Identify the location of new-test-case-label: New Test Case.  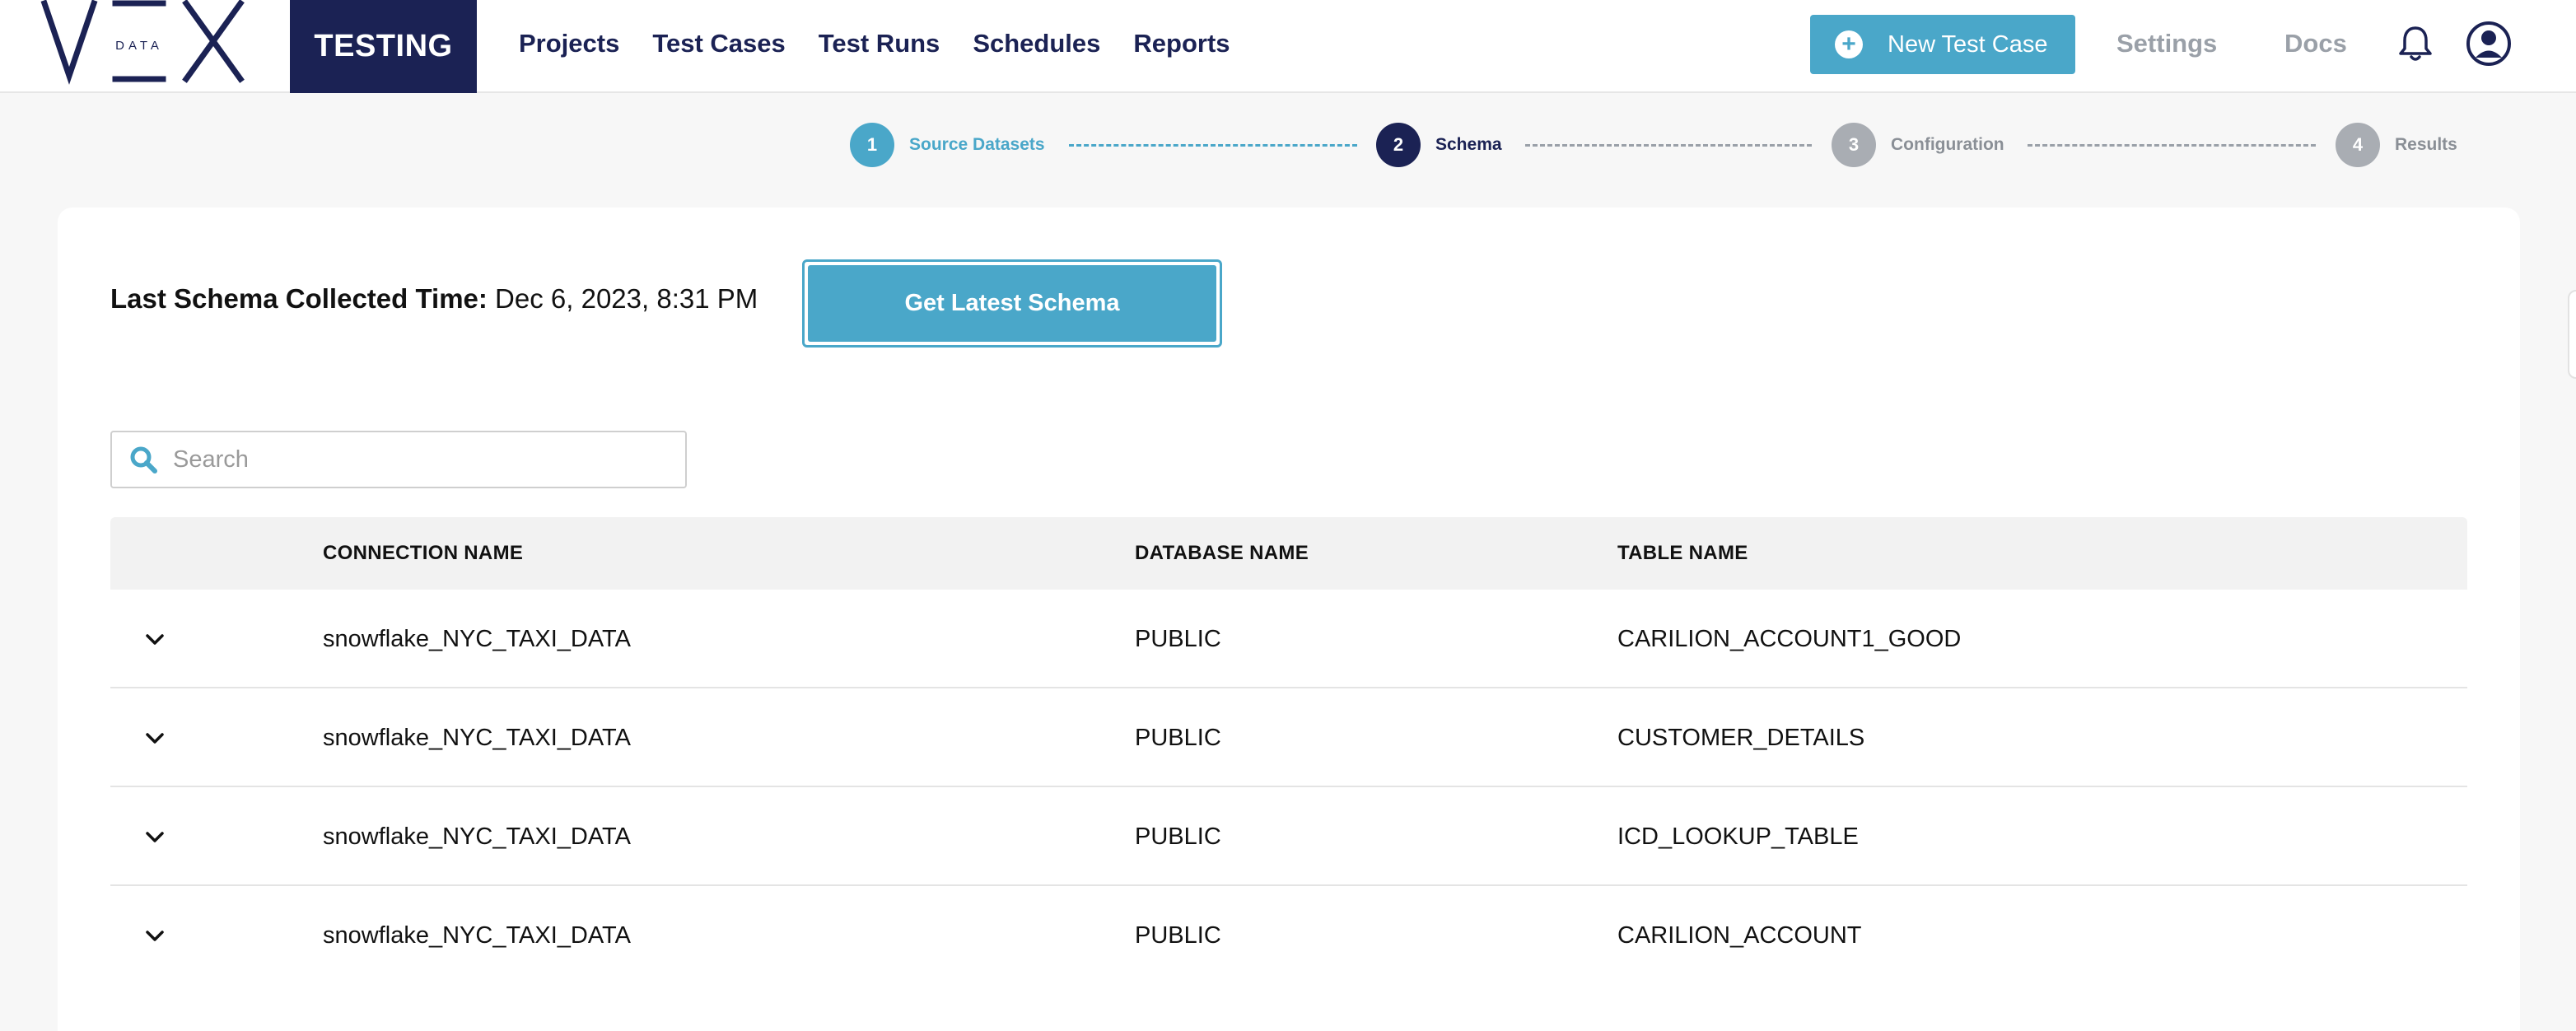
(1968, 44).